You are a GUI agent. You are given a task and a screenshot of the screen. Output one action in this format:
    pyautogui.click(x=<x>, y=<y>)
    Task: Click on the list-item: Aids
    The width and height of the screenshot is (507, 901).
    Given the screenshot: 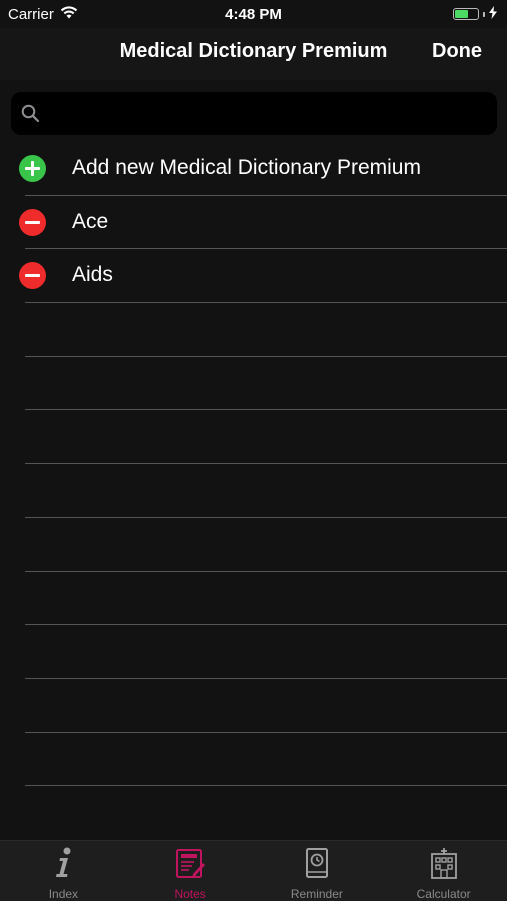 What is the action you would take?
    pyautogui.click(x=253, y=276)
    